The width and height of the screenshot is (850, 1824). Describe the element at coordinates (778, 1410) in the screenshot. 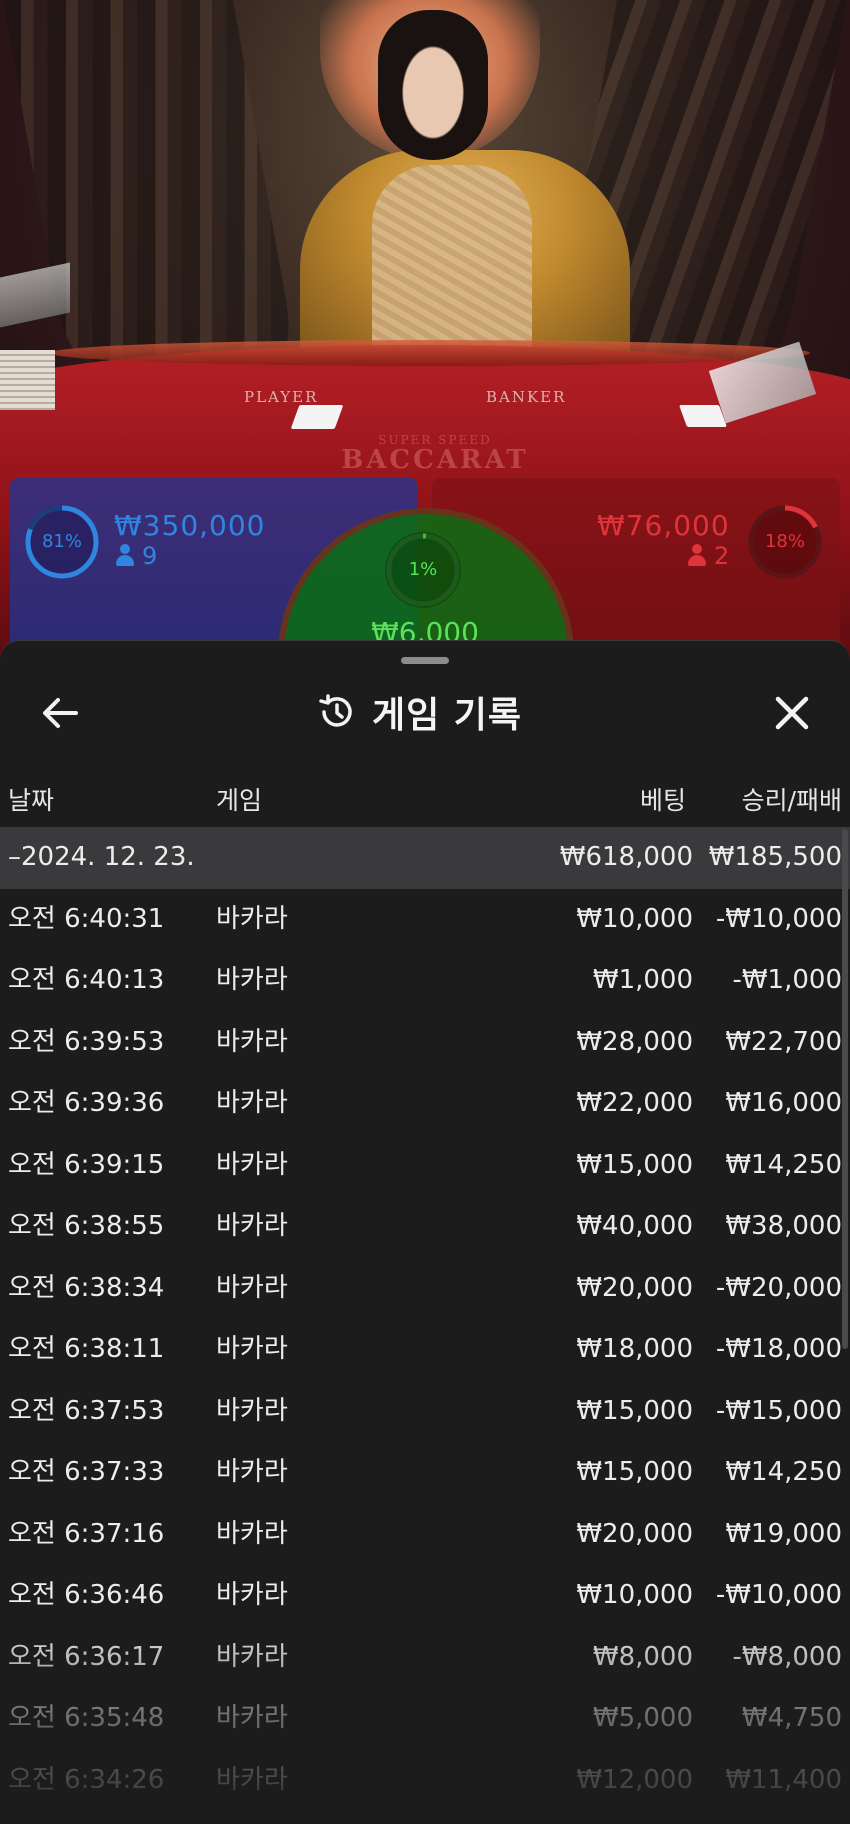

I see `row-result: -₩15,000` at that location.